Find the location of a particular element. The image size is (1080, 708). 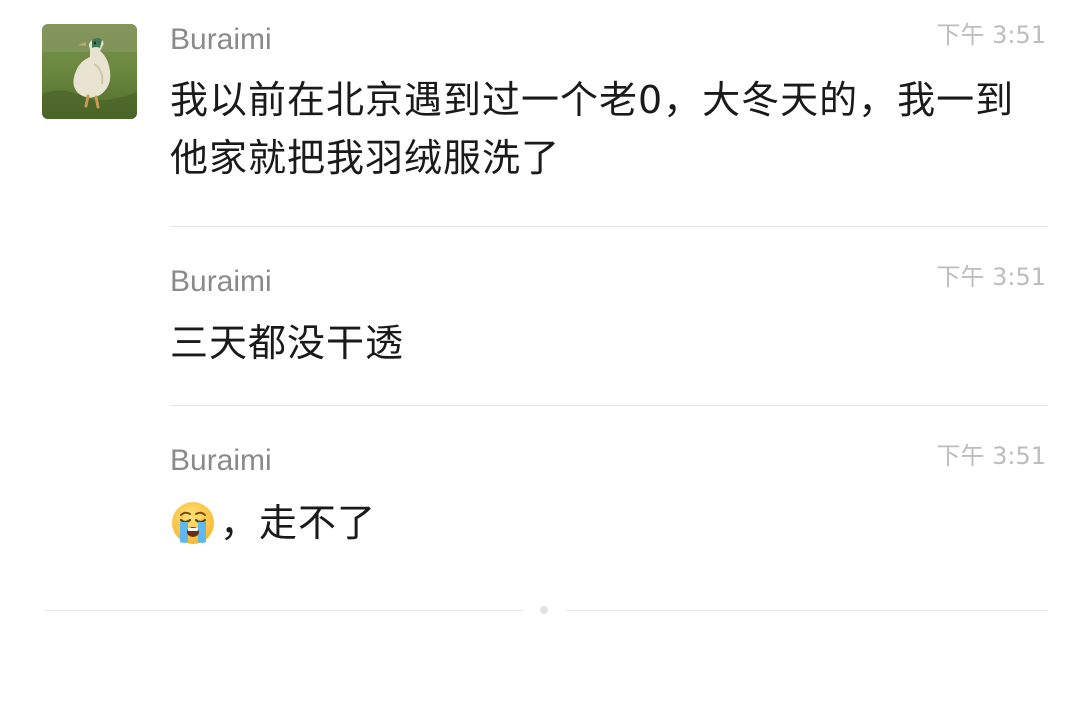

message-text: ，走不了 is located at coordinates (298, 523).